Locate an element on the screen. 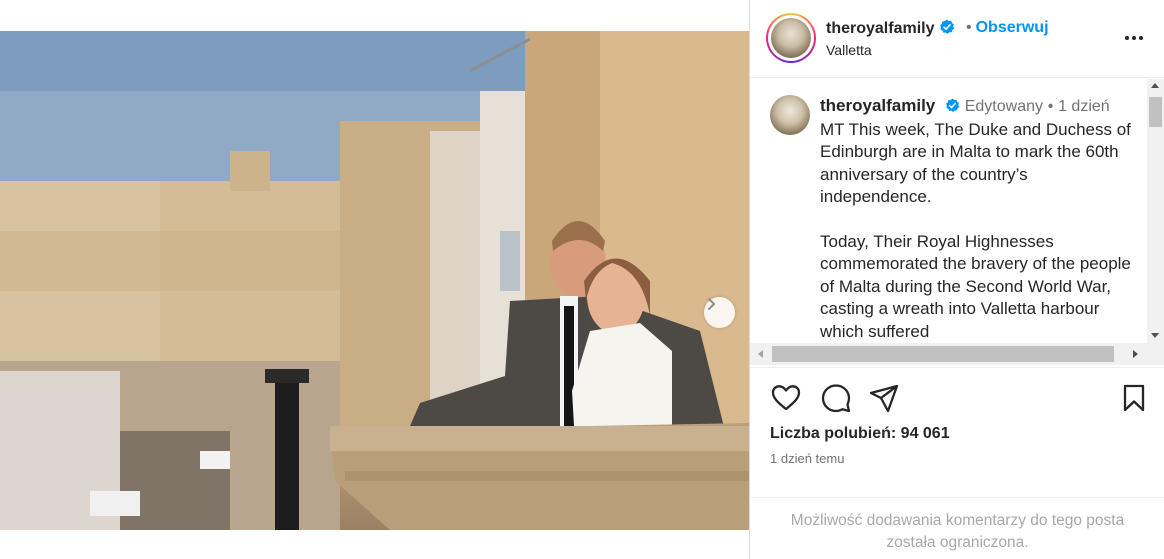 The width and height of the screenshot is (1164, 559). story-avatar is located at coordinates (791, 38).